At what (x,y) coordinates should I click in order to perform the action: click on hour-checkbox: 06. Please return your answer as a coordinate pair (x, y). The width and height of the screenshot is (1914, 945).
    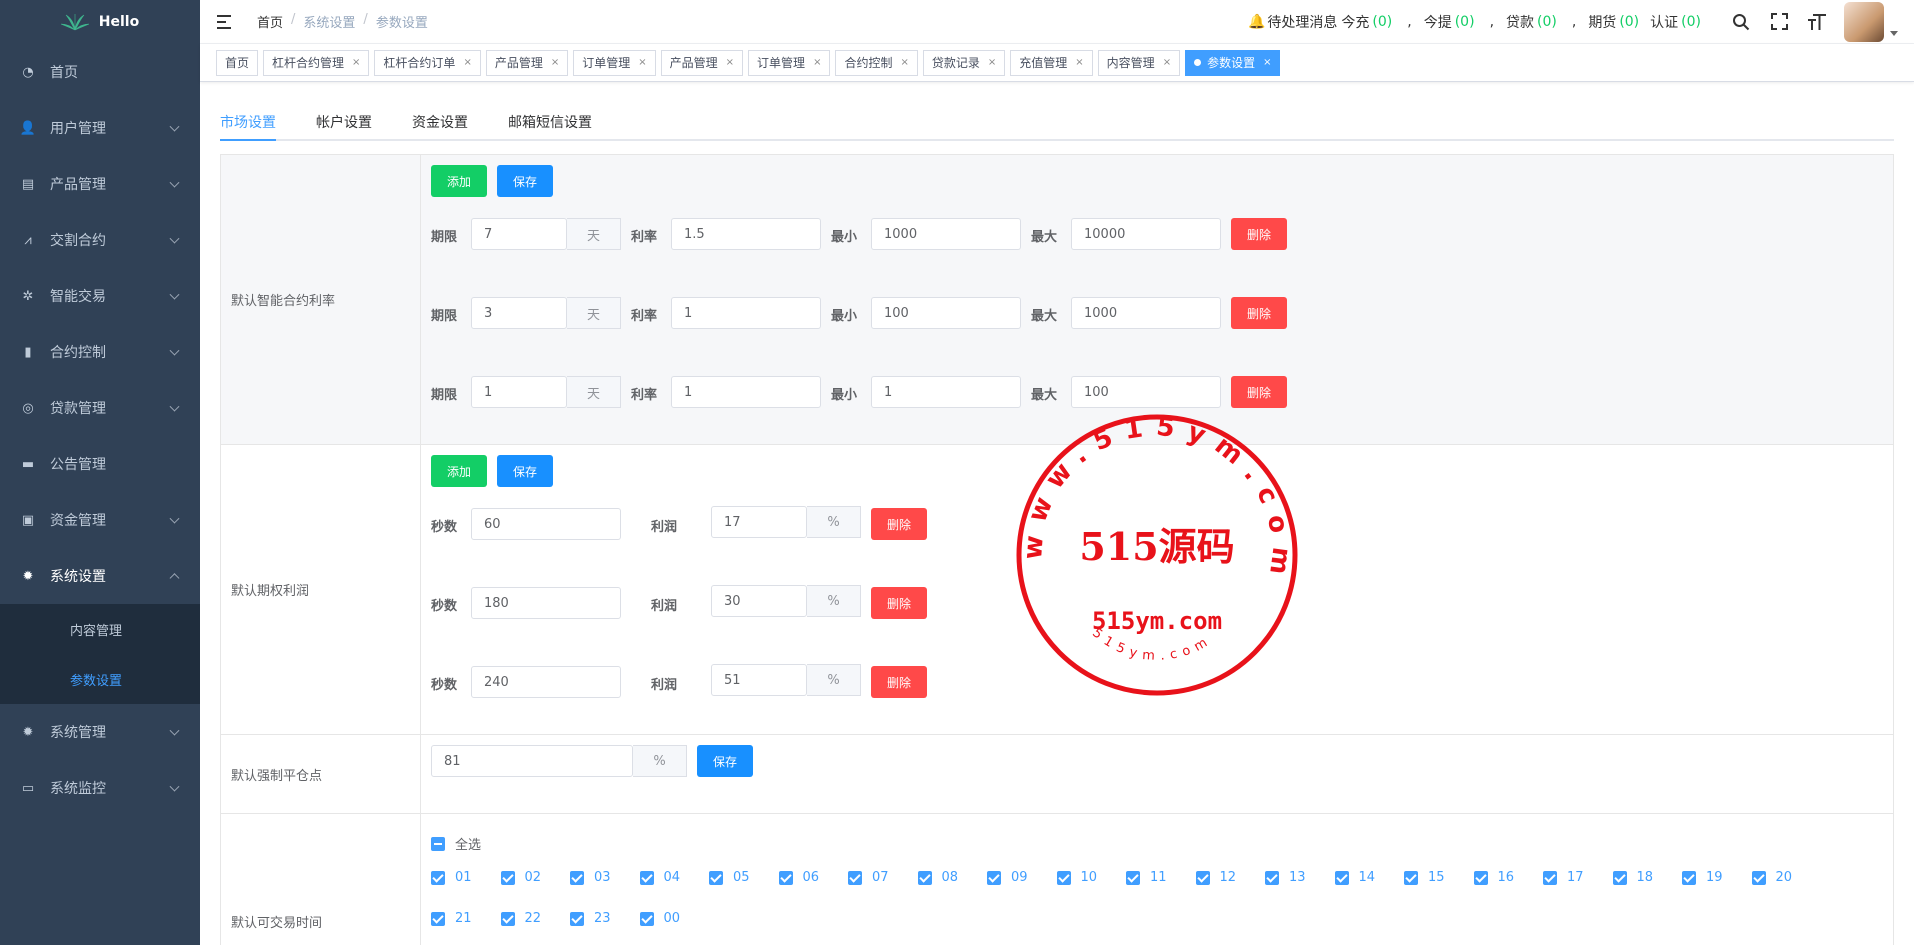
    Looking at the image, I should click on (798, 877).